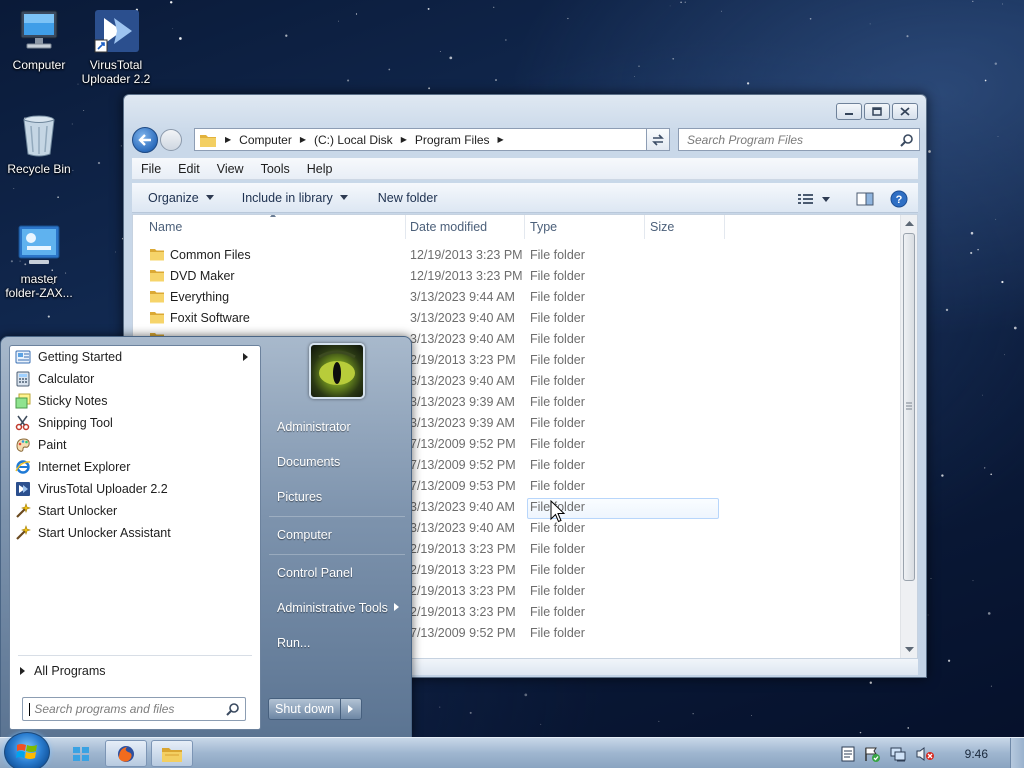  I want to click on divider, so click(337, 554).